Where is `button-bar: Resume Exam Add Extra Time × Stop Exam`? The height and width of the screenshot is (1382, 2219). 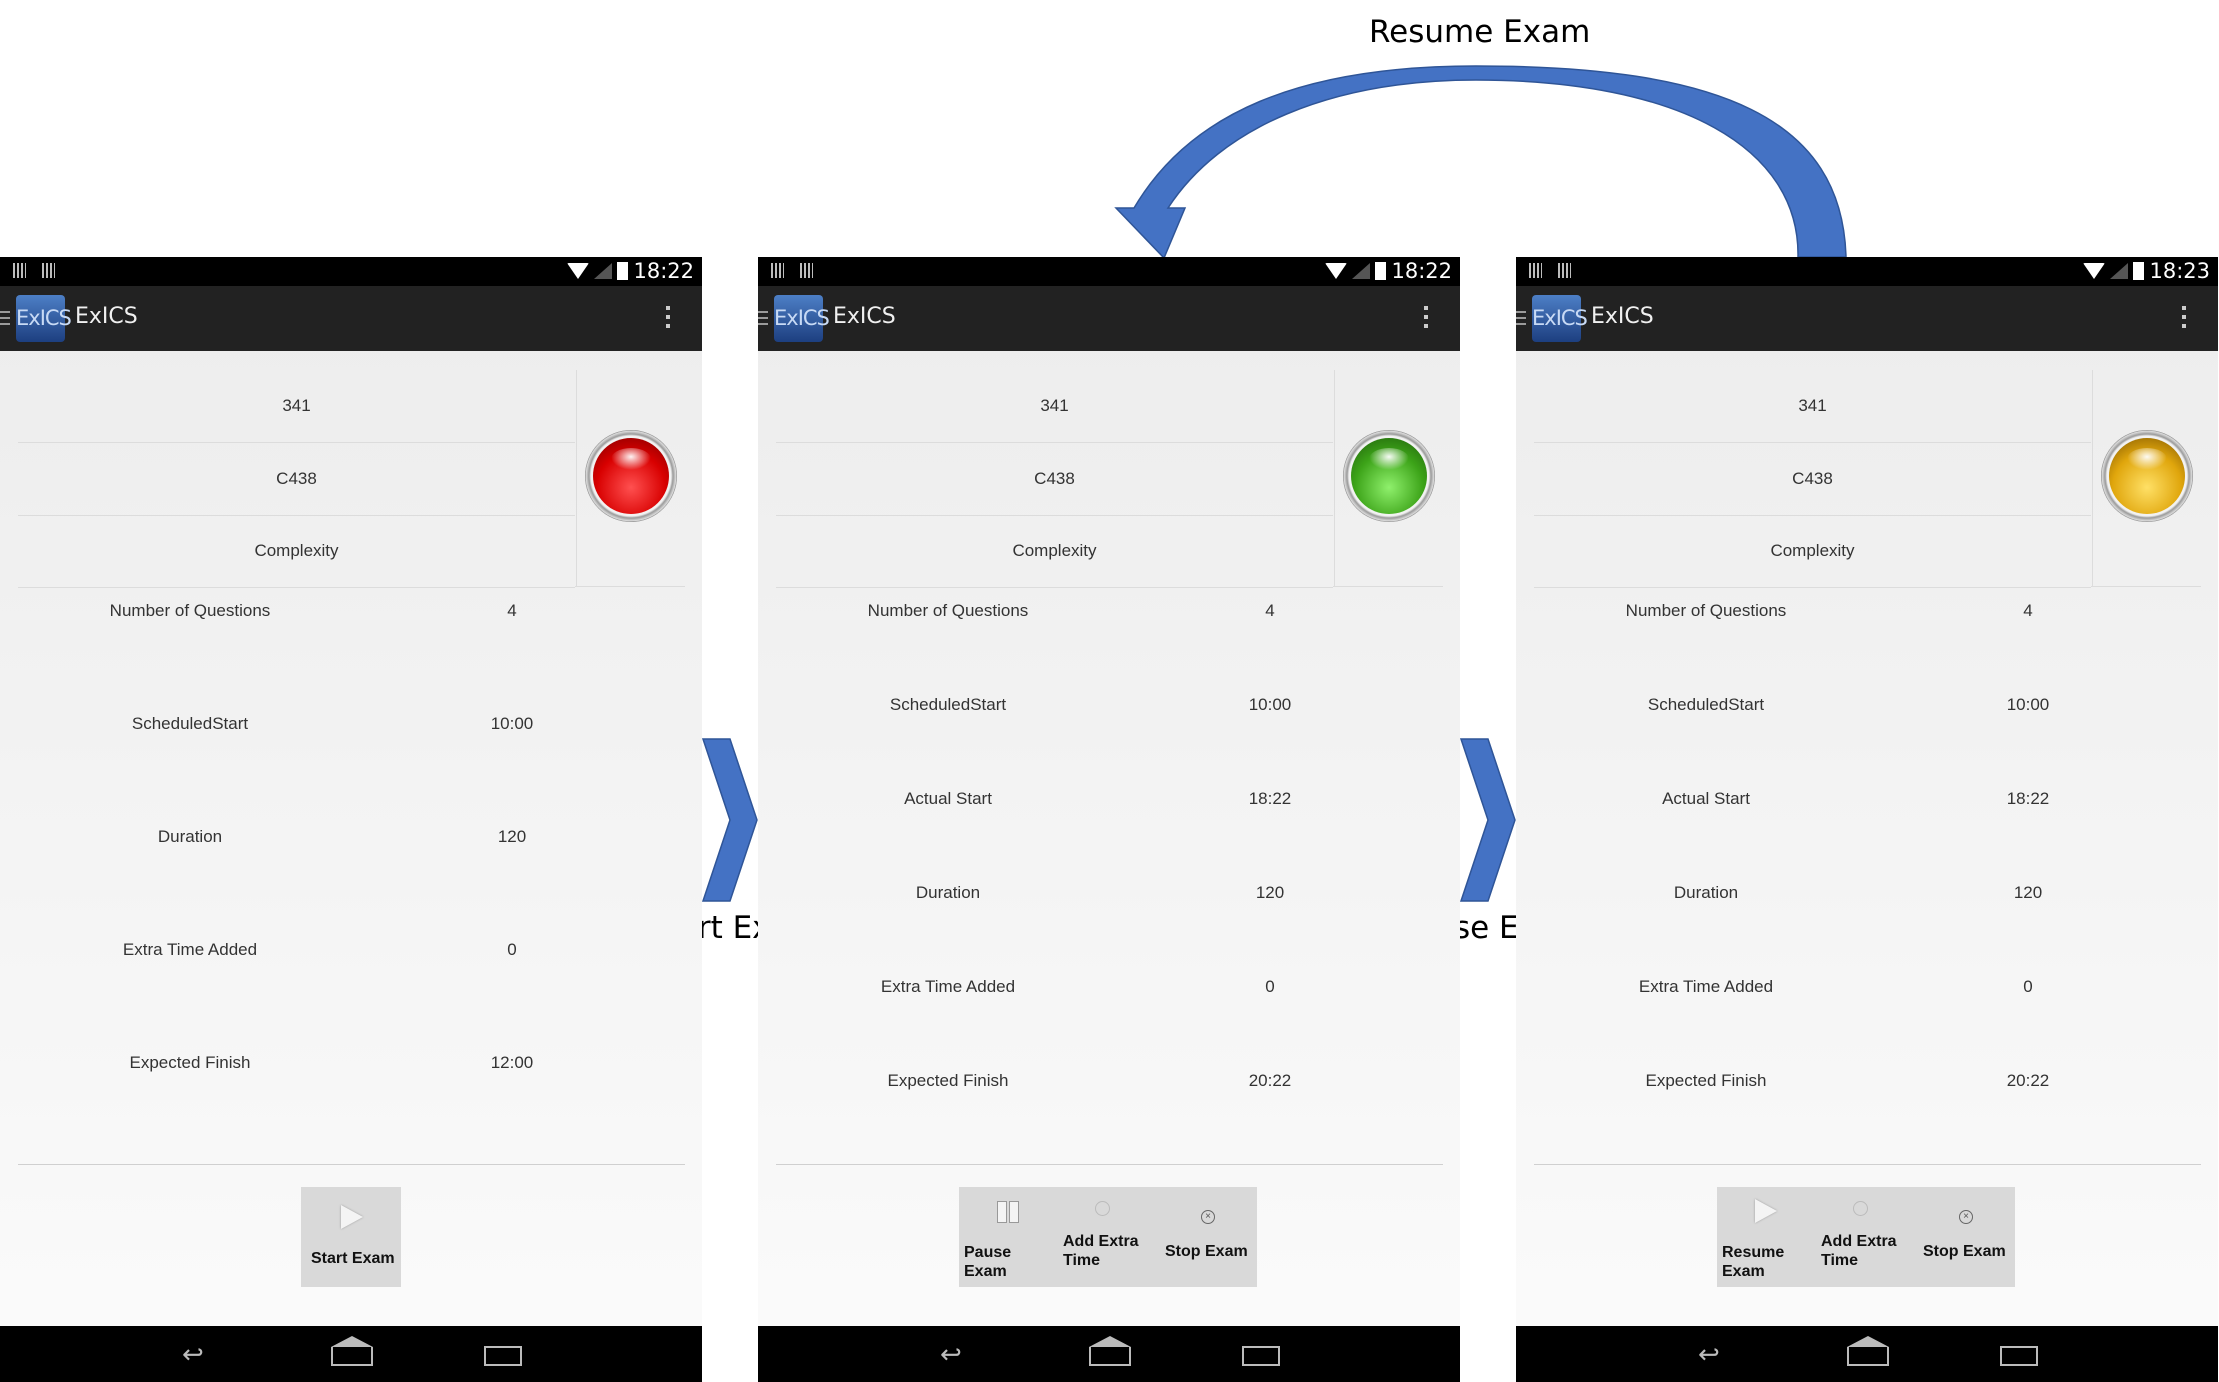
button-bar: Resume Exam Add Extra Time × Stop Exam is located at coordinates (1866, 1237).